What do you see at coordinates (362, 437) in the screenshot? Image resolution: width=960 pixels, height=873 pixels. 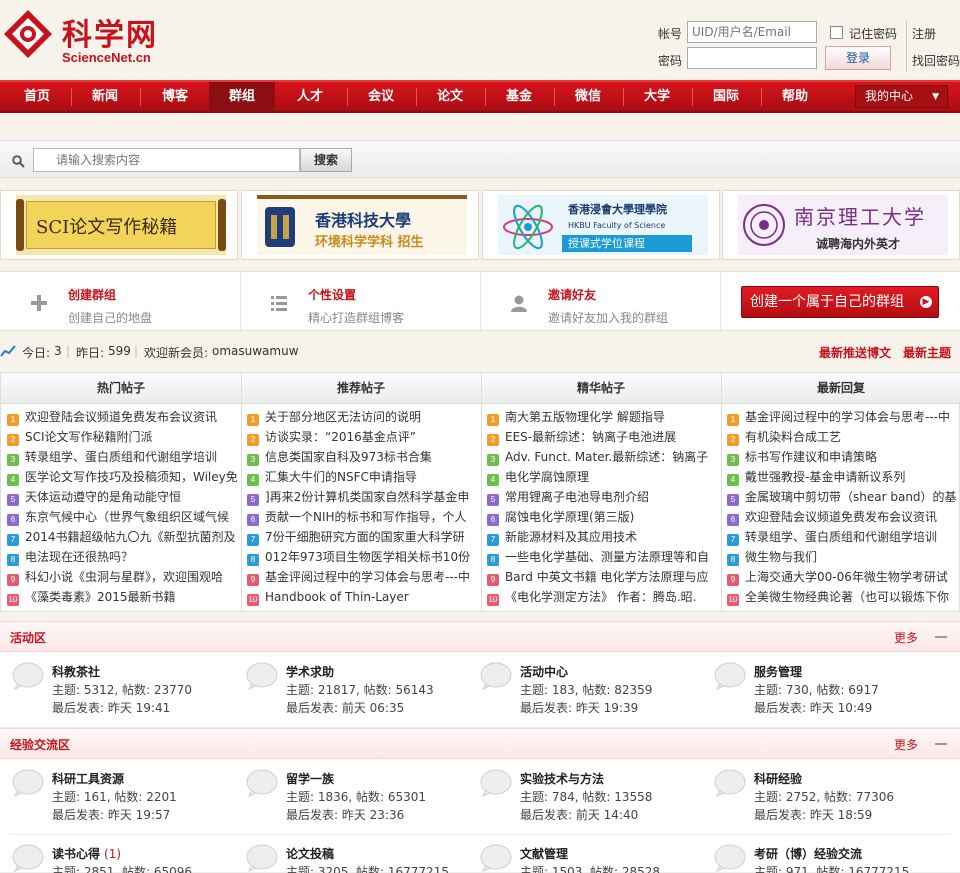 I see `post-link: 2 访谈实录：“2016基金点评”` at bounding box center [362, 437].